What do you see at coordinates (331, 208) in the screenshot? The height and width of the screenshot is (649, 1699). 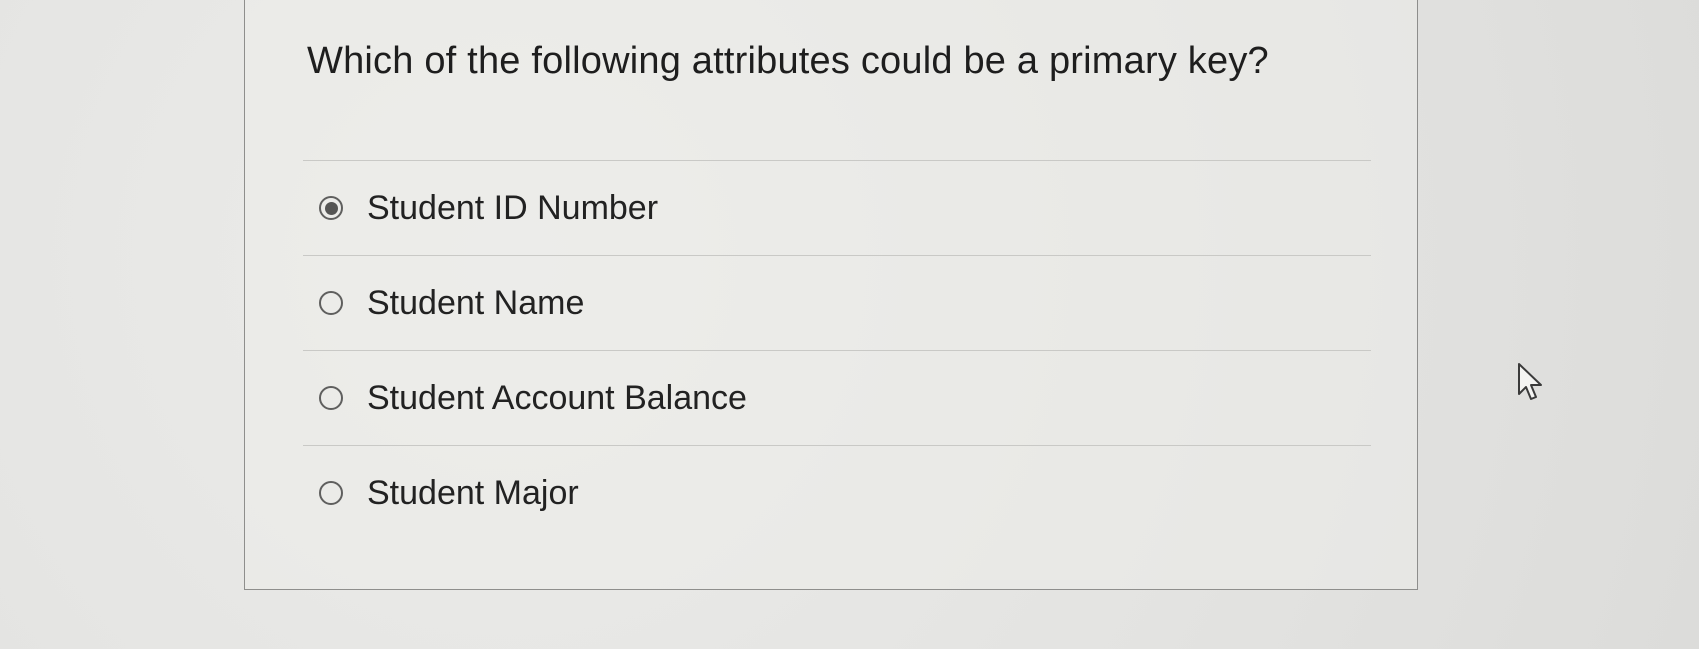 I see `radio-button-selected-icon` at bounding box center [331, 208].